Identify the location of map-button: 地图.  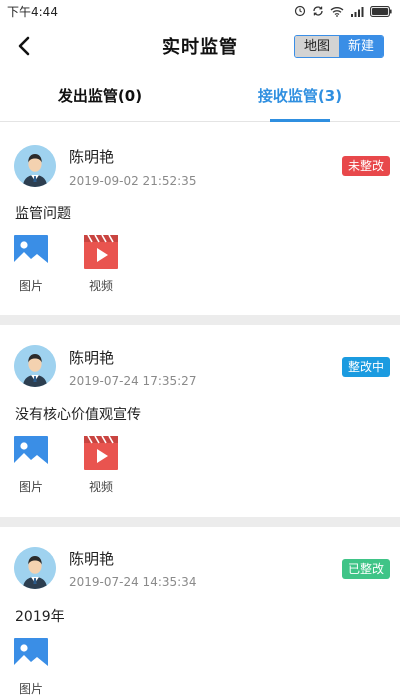
(316, 46).